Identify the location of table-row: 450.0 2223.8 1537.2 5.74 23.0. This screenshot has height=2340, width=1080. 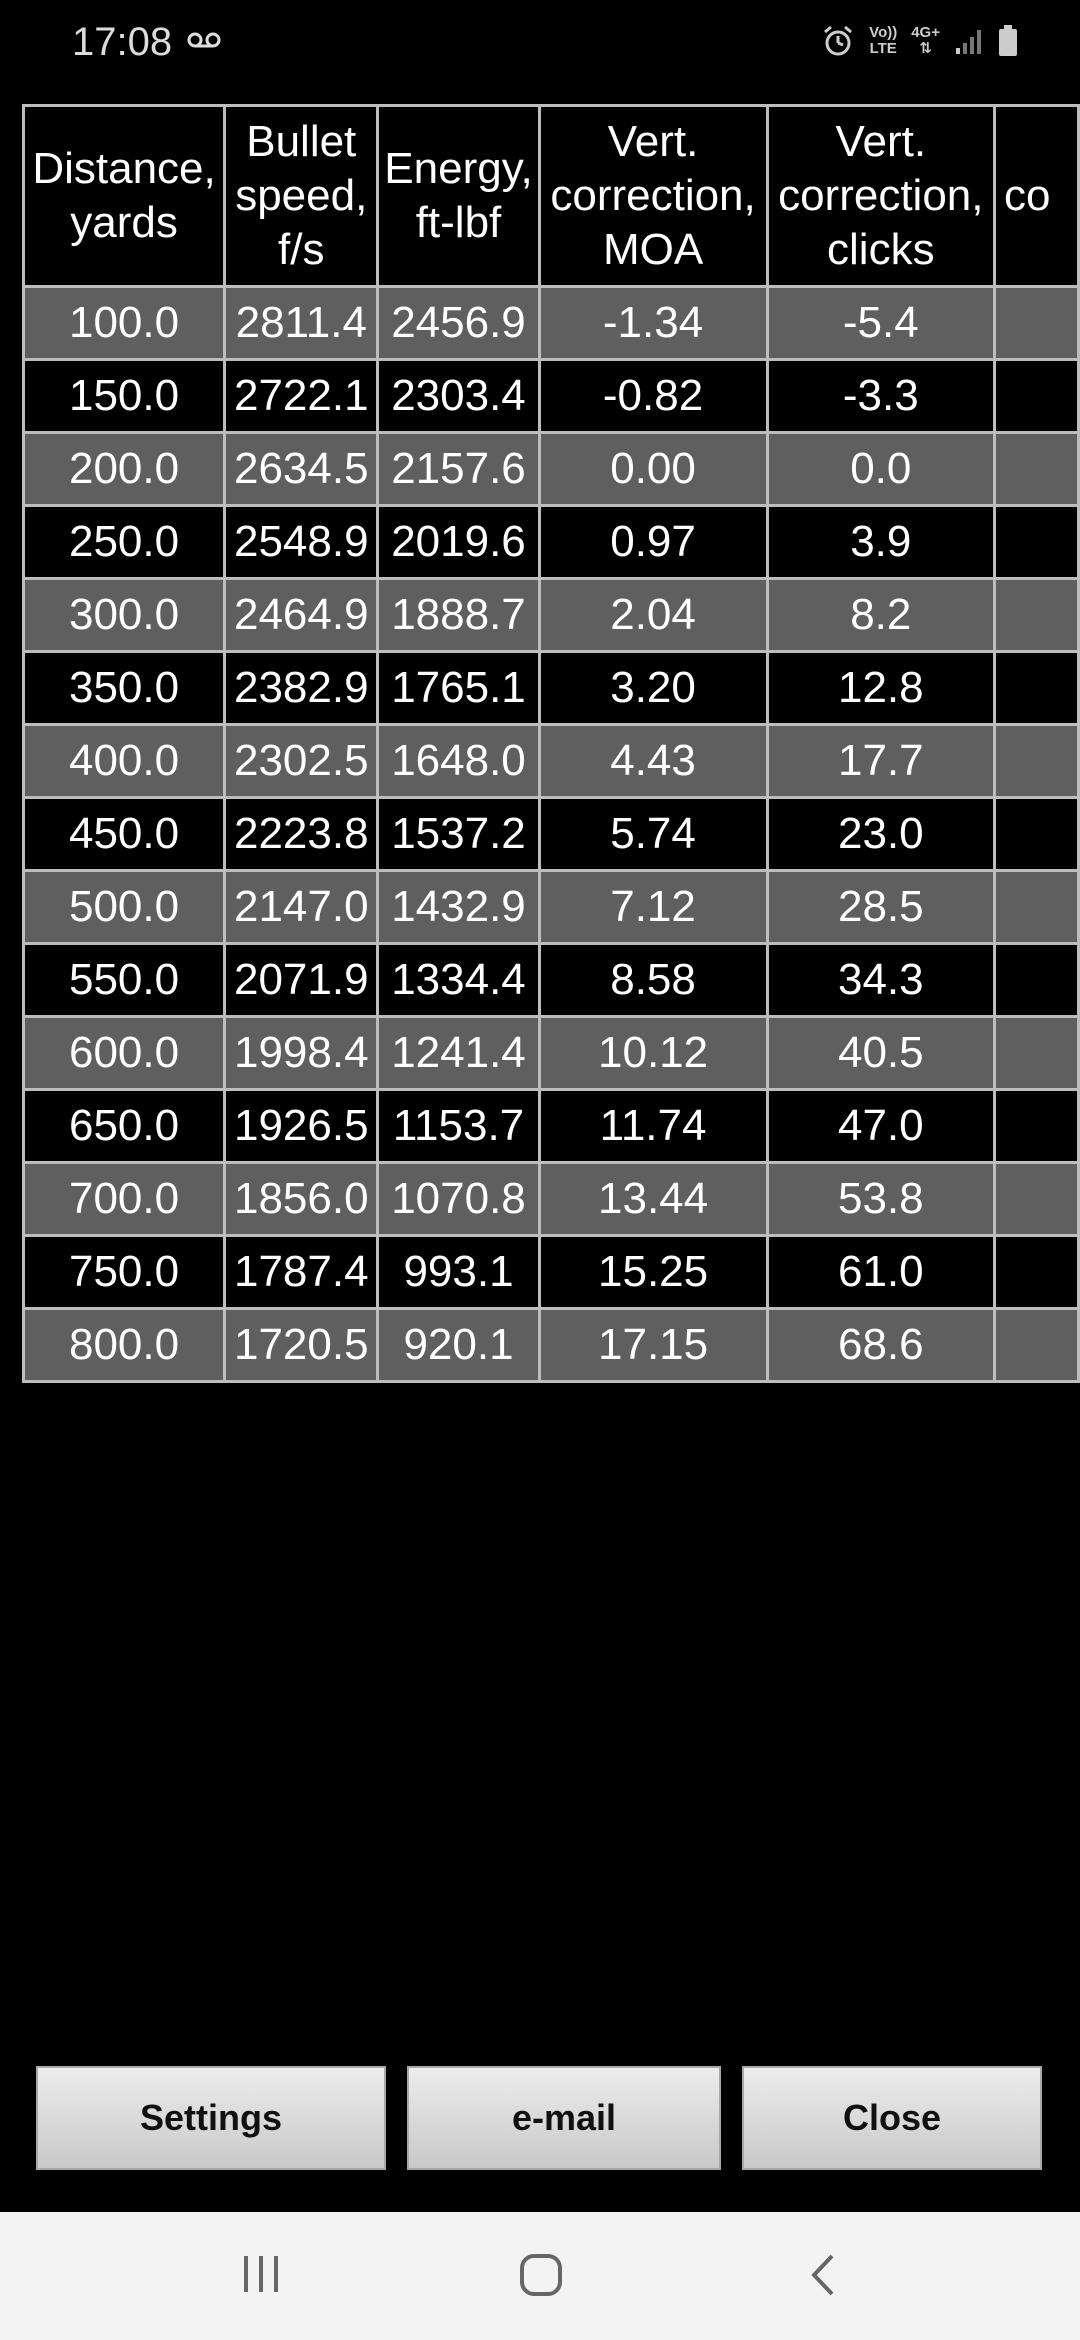
(551, 834).